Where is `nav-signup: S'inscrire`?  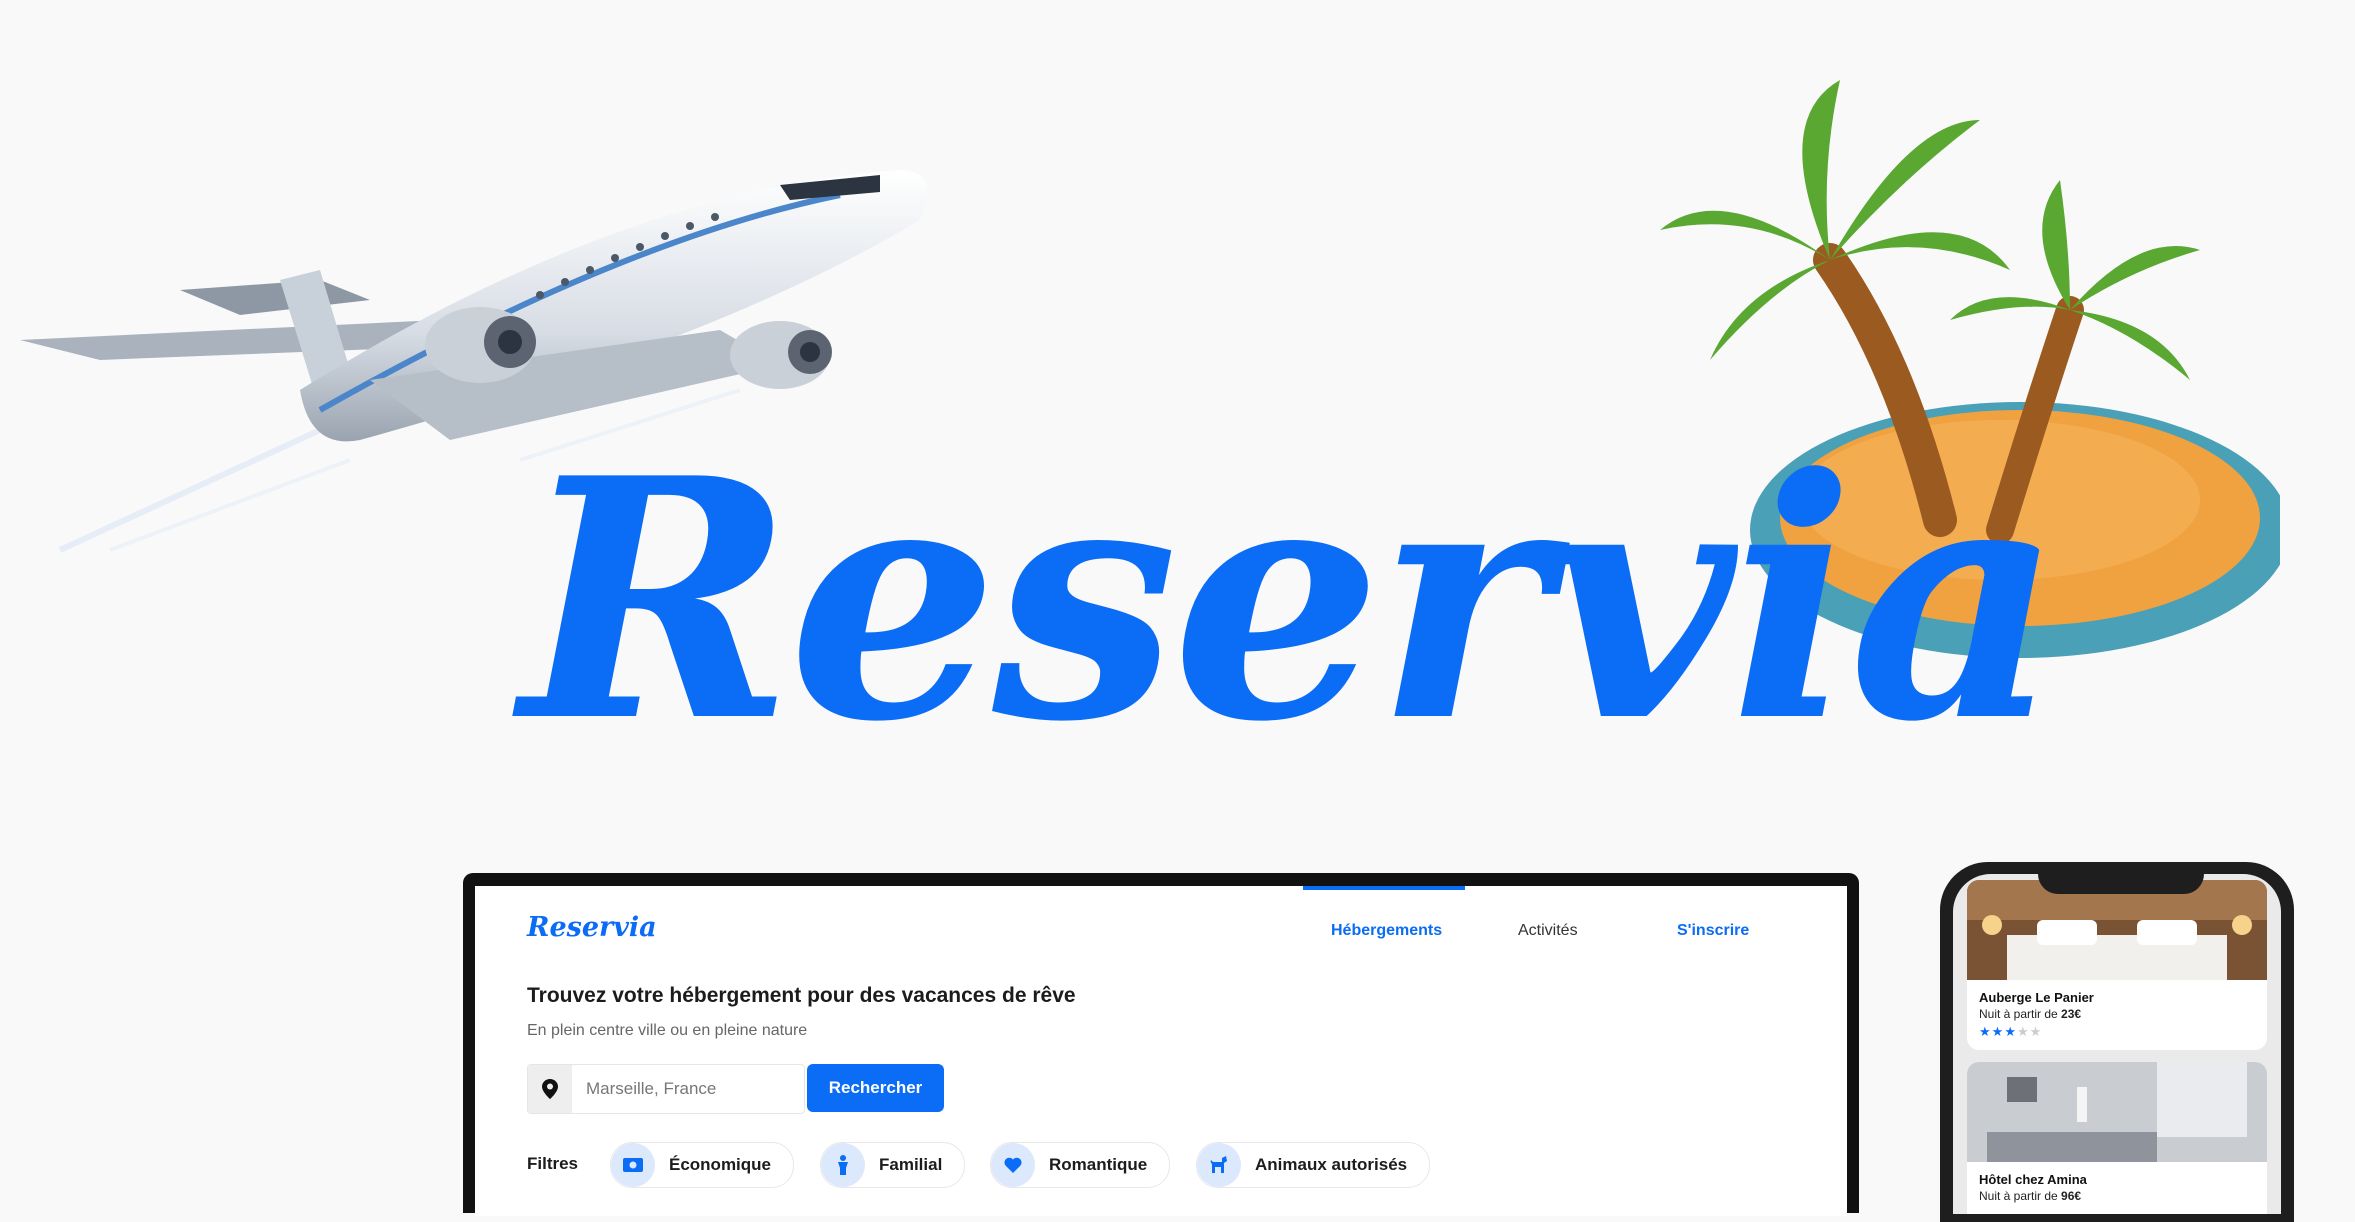 nav-signup: S'inscrire is located at coordinates (1713, 931).